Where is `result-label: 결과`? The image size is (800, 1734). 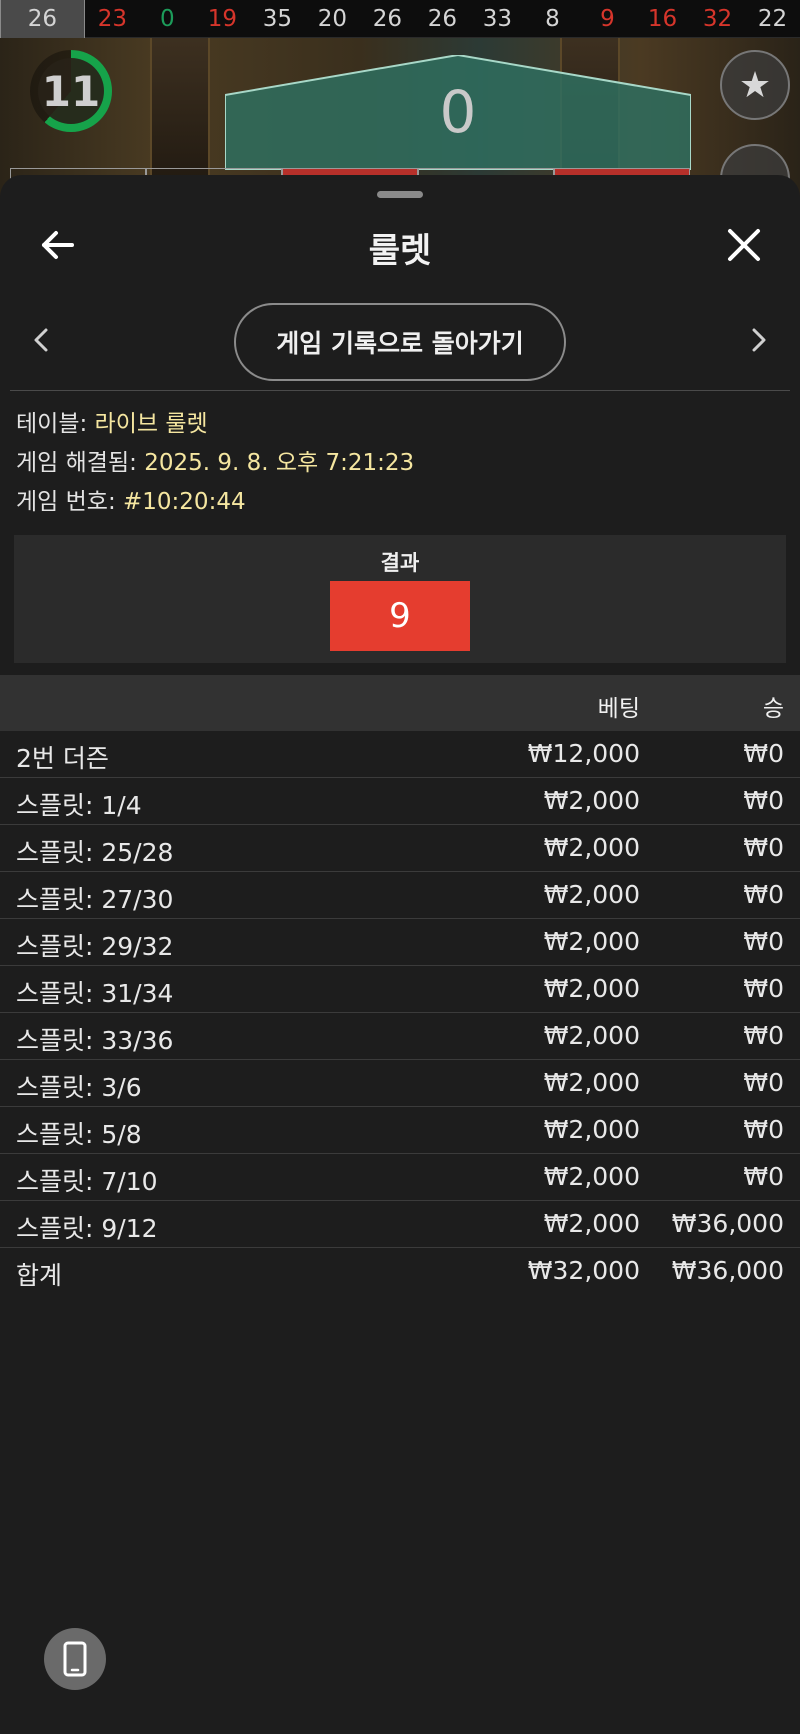 result-label: 결과 is located at coordinates (400, 563).